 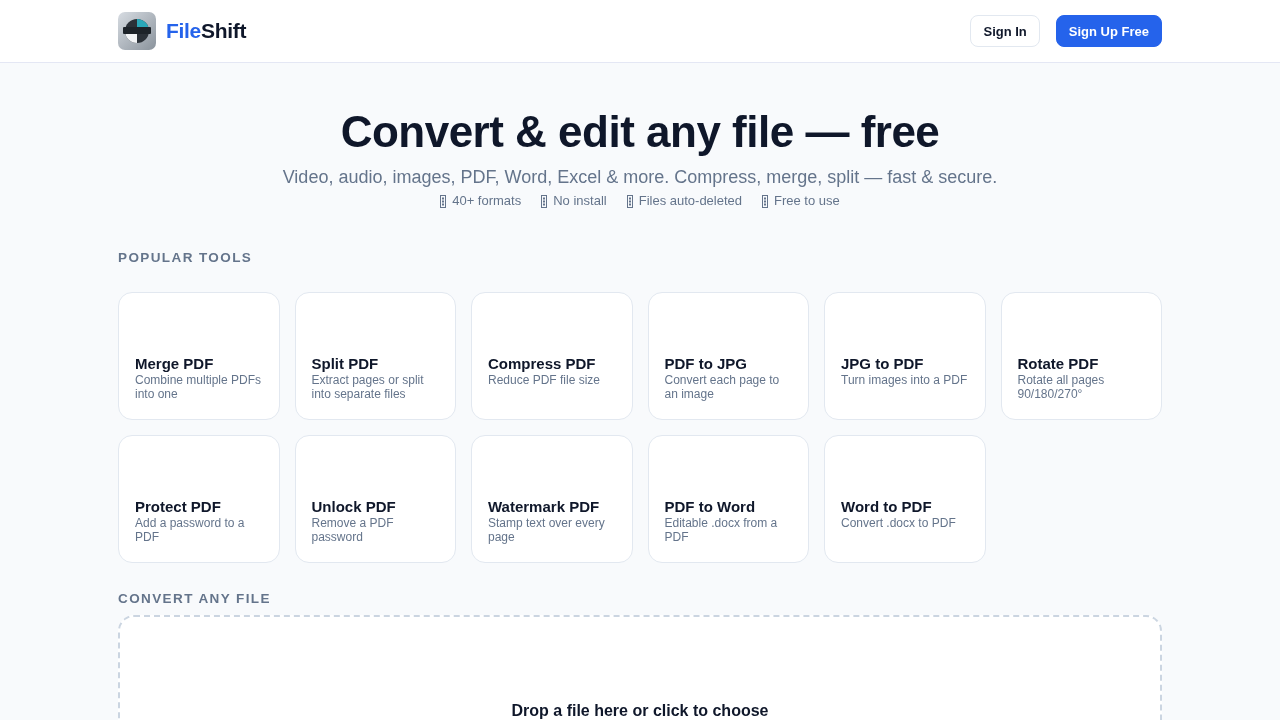 I want to click on tool-title: PDF to JPG, so click(x=705, y=363).